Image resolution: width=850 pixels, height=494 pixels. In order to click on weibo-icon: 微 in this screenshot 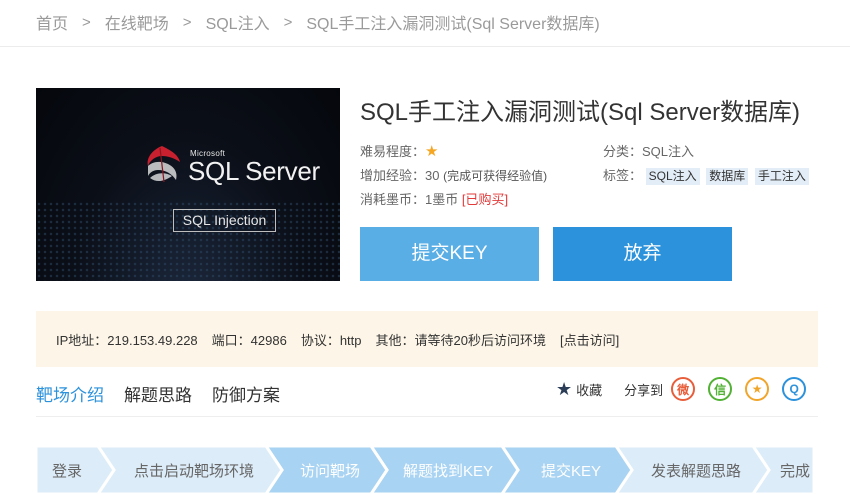, I will do `click(683, 389)`.